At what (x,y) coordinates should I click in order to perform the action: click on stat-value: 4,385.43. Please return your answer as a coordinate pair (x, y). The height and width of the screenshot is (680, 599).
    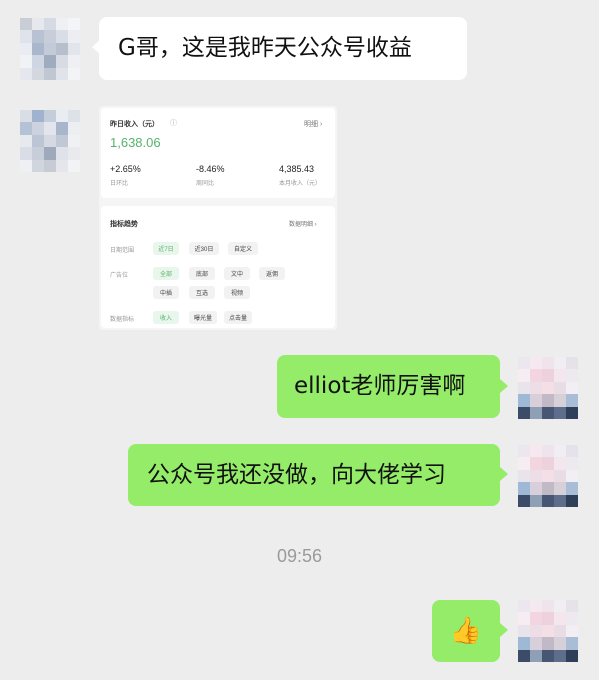
    Looking at the image, I should click on (297, 169).